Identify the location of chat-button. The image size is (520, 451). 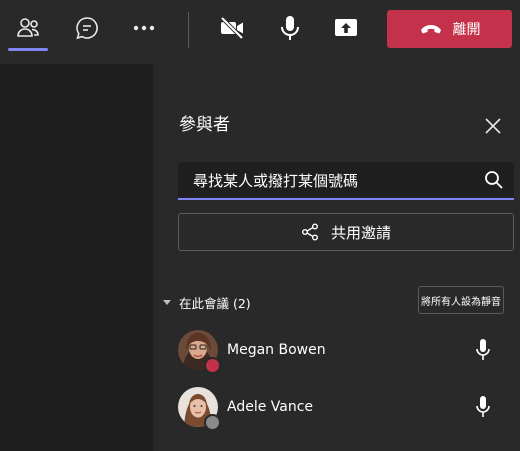
(87, 28).